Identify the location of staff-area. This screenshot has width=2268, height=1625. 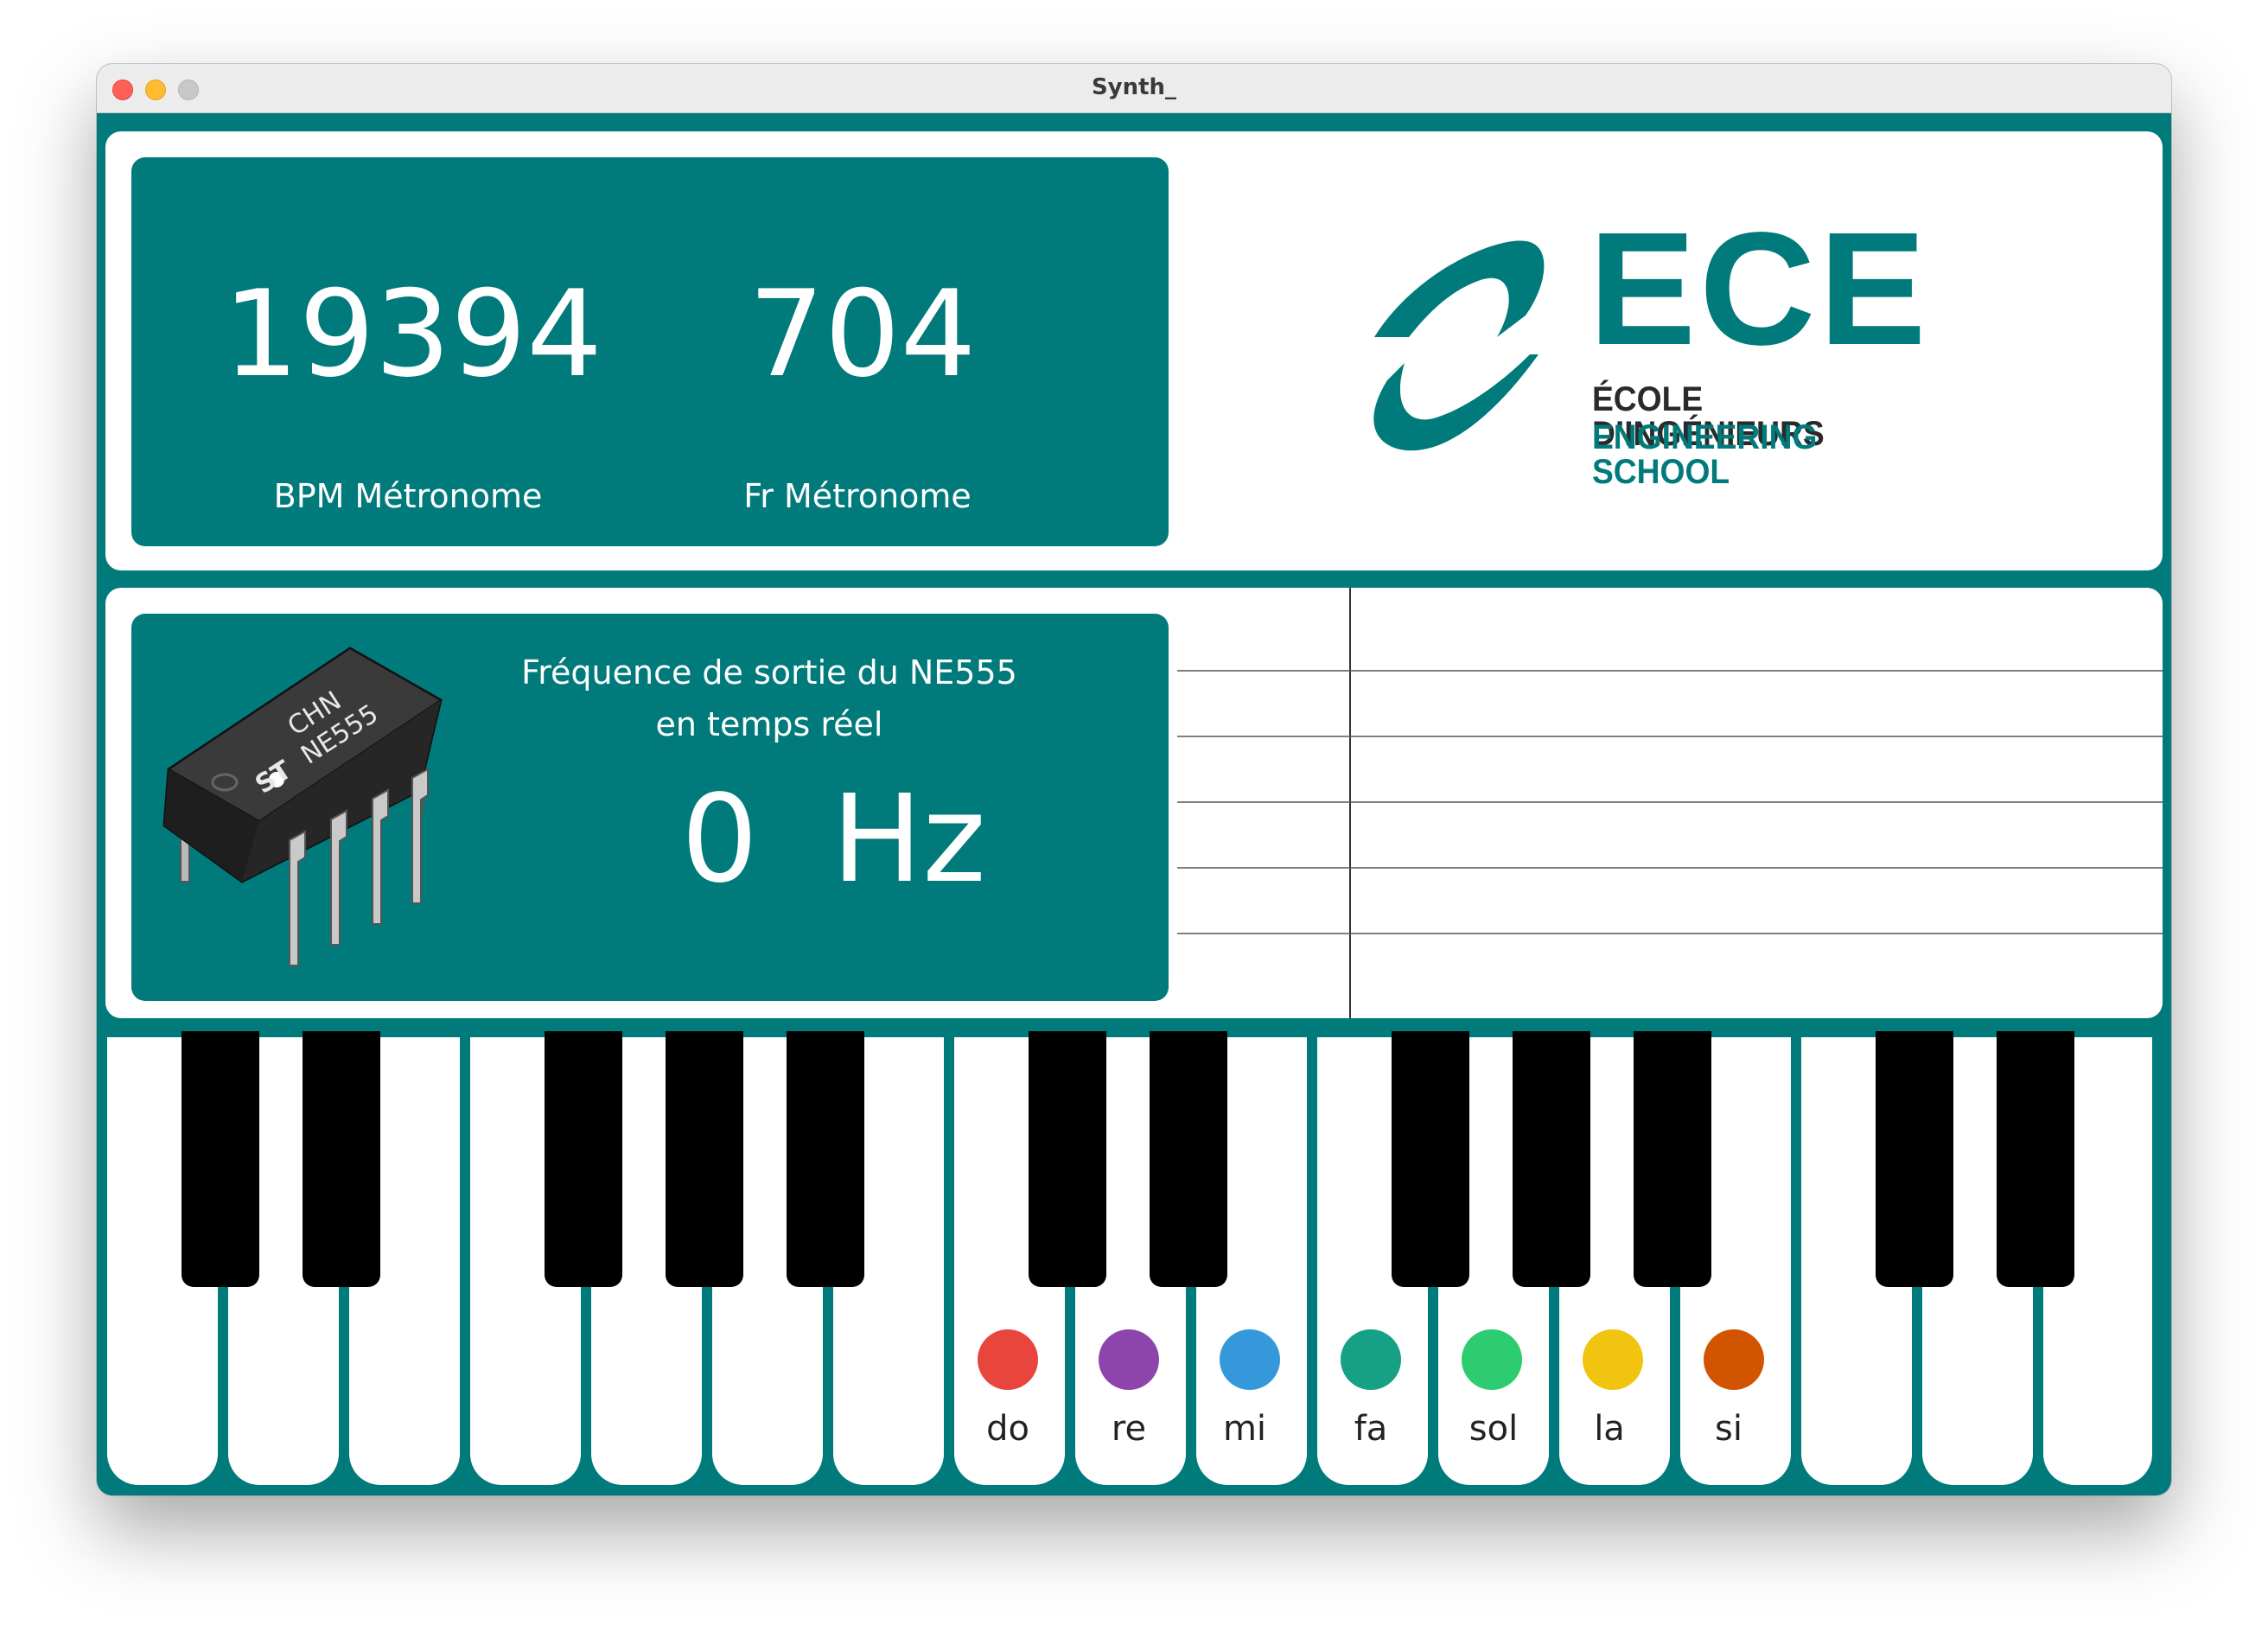
(1670, 803).